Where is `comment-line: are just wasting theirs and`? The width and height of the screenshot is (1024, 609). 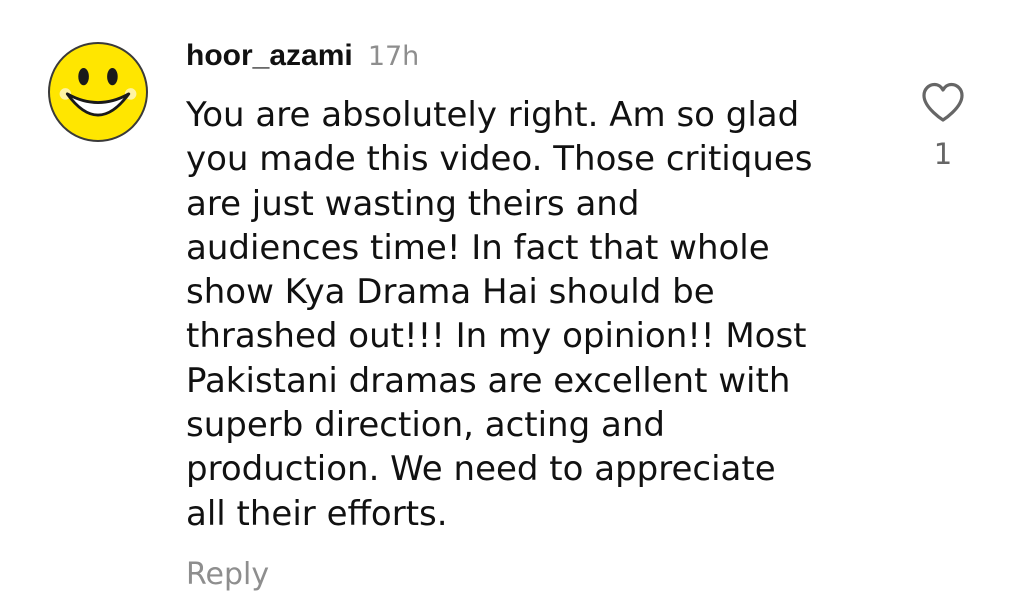 comment-line: are just wasting theirs and is located at coordinates (413, 203).